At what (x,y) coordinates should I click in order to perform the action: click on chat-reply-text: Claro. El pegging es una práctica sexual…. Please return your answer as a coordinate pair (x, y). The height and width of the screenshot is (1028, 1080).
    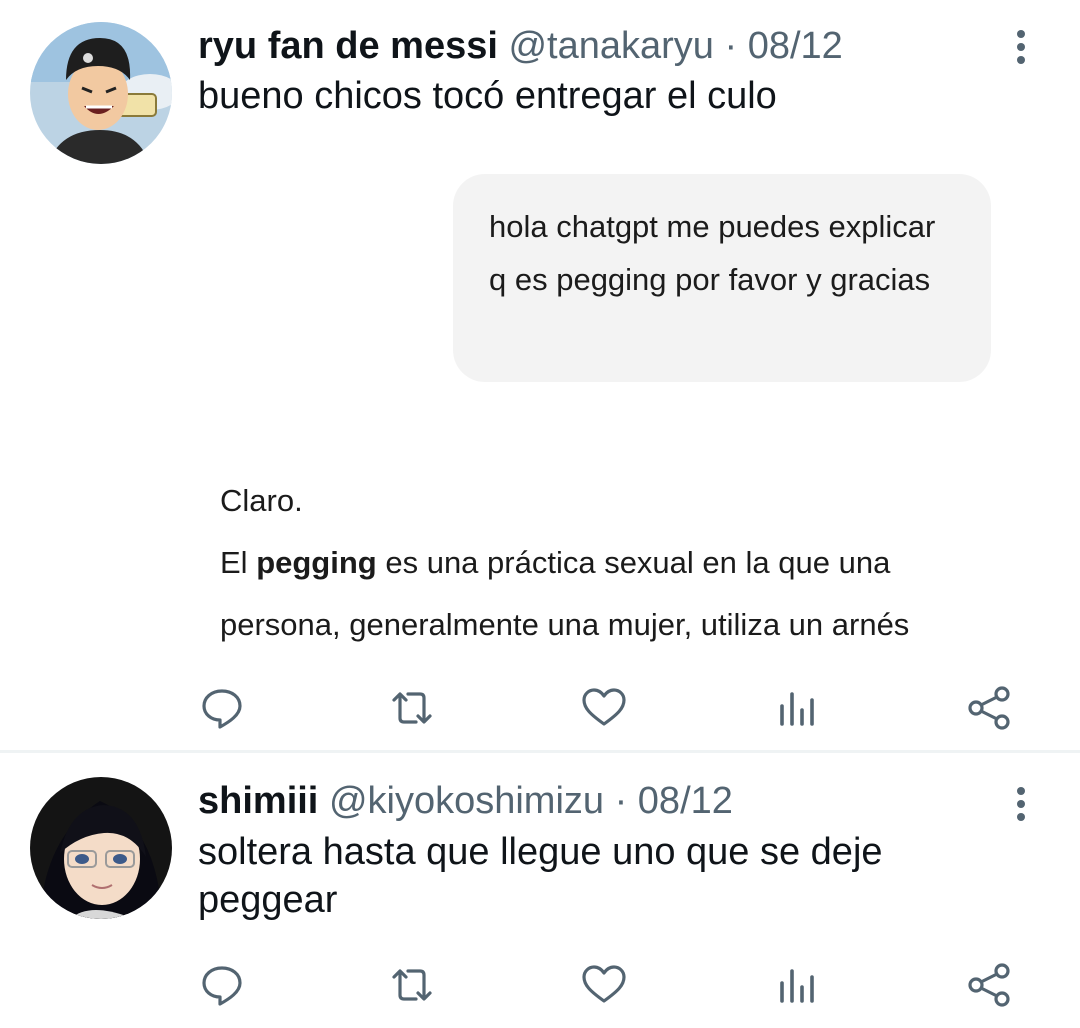
    Looking at the image, I should click on (610, 559).